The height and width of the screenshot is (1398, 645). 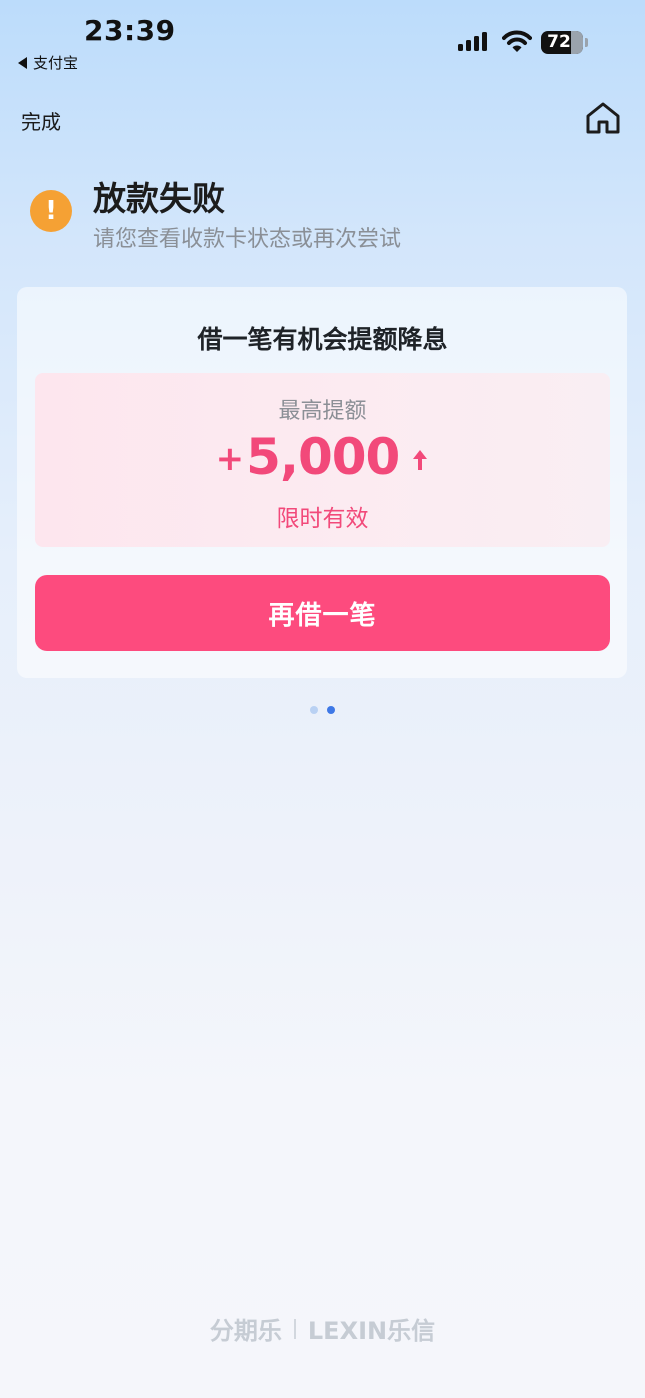 What do you see at coordinates (294, 1328) in the screenshot?
I see `brand-divider` at bounding box center [294, 1328].